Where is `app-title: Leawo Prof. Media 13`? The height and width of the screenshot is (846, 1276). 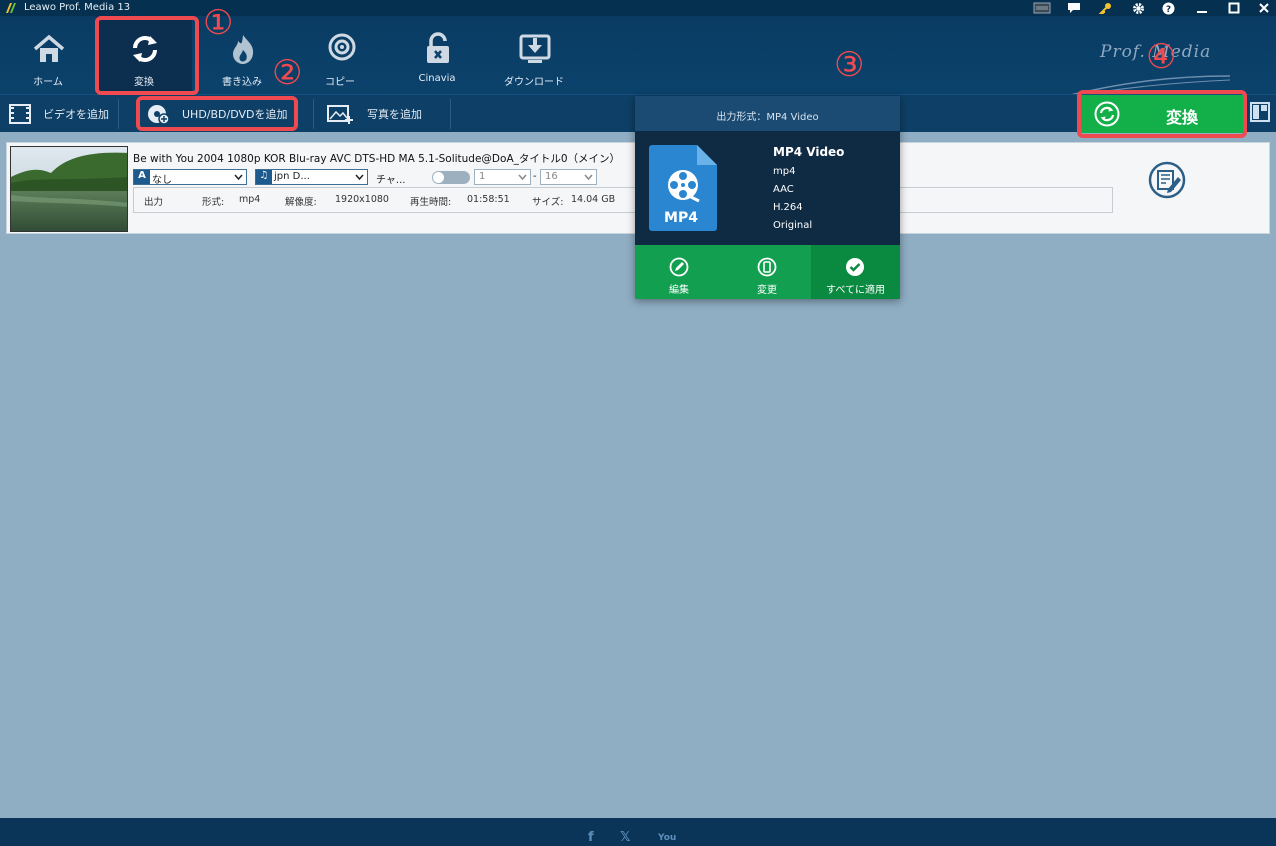 app-title: Leawo Prof. Media 13 is located at coordinates (77, 7).